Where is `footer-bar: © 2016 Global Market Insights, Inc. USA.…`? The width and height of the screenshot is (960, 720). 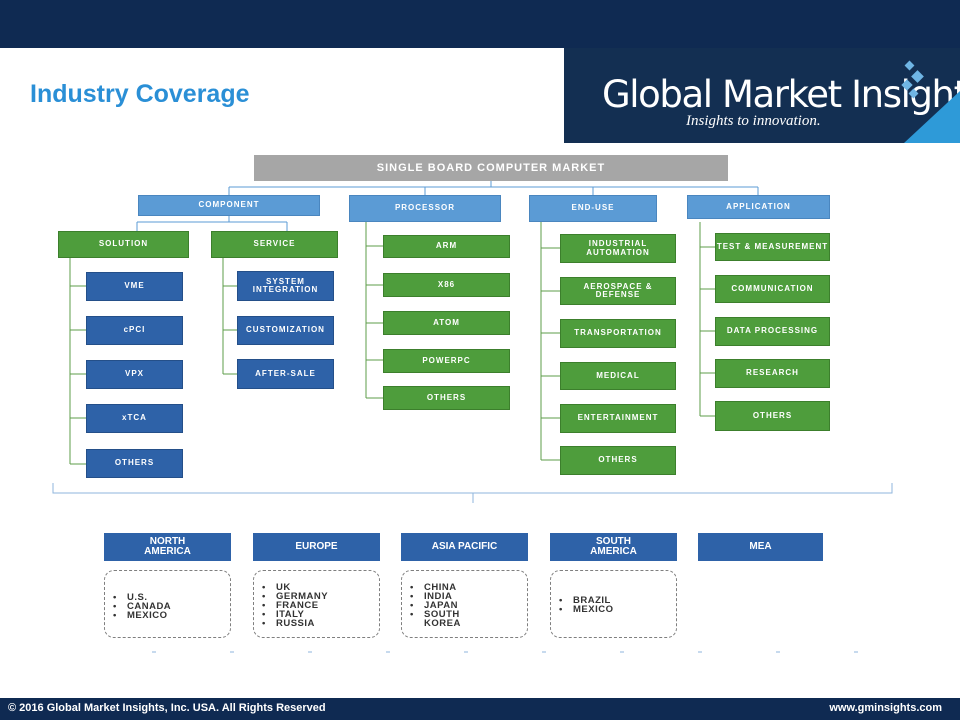 footer-bar: © 2016 Global Market Insights, Inc. USA.… is located at coordinates (480, 709).